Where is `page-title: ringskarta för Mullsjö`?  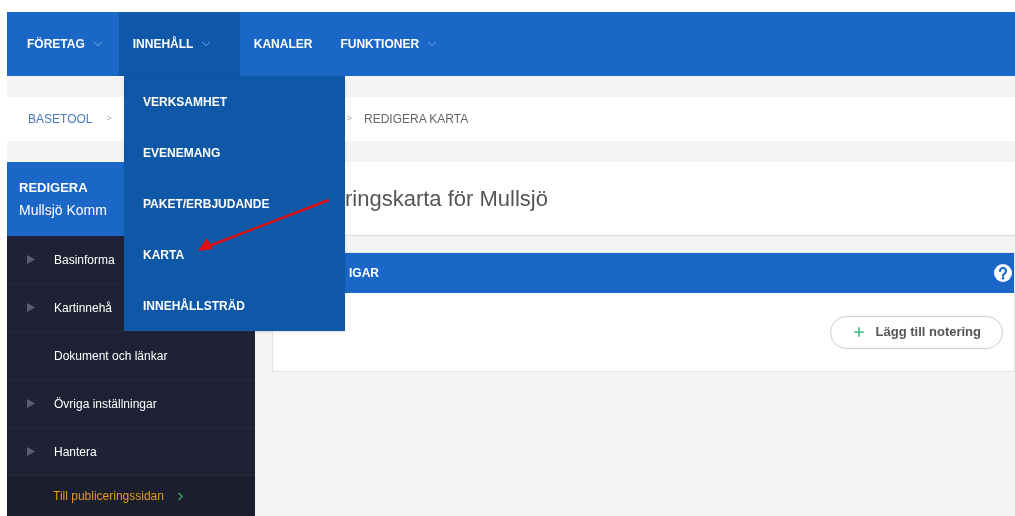 page-title: ringskarta för Mullsjö is located at coordinates (446, 199).